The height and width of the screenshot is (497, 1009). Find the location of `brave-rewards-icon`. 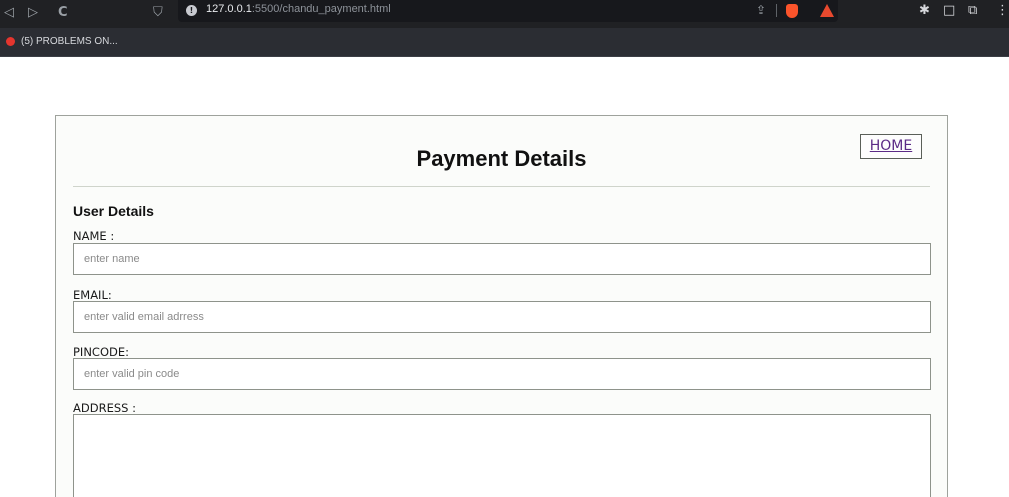

brave-rewards-icon is located at coordinates (827, 10).